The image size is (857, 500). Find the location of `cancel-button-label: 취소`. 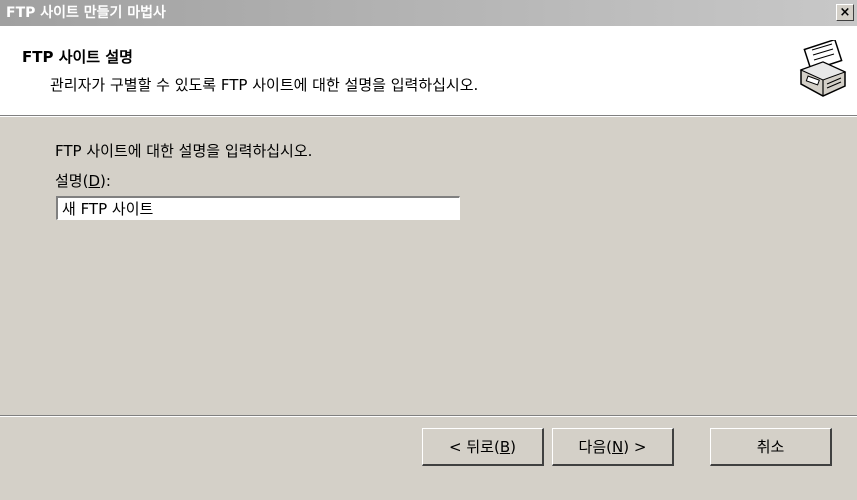

cancel-button-label: 취소 is located at coordinates (770, 447).